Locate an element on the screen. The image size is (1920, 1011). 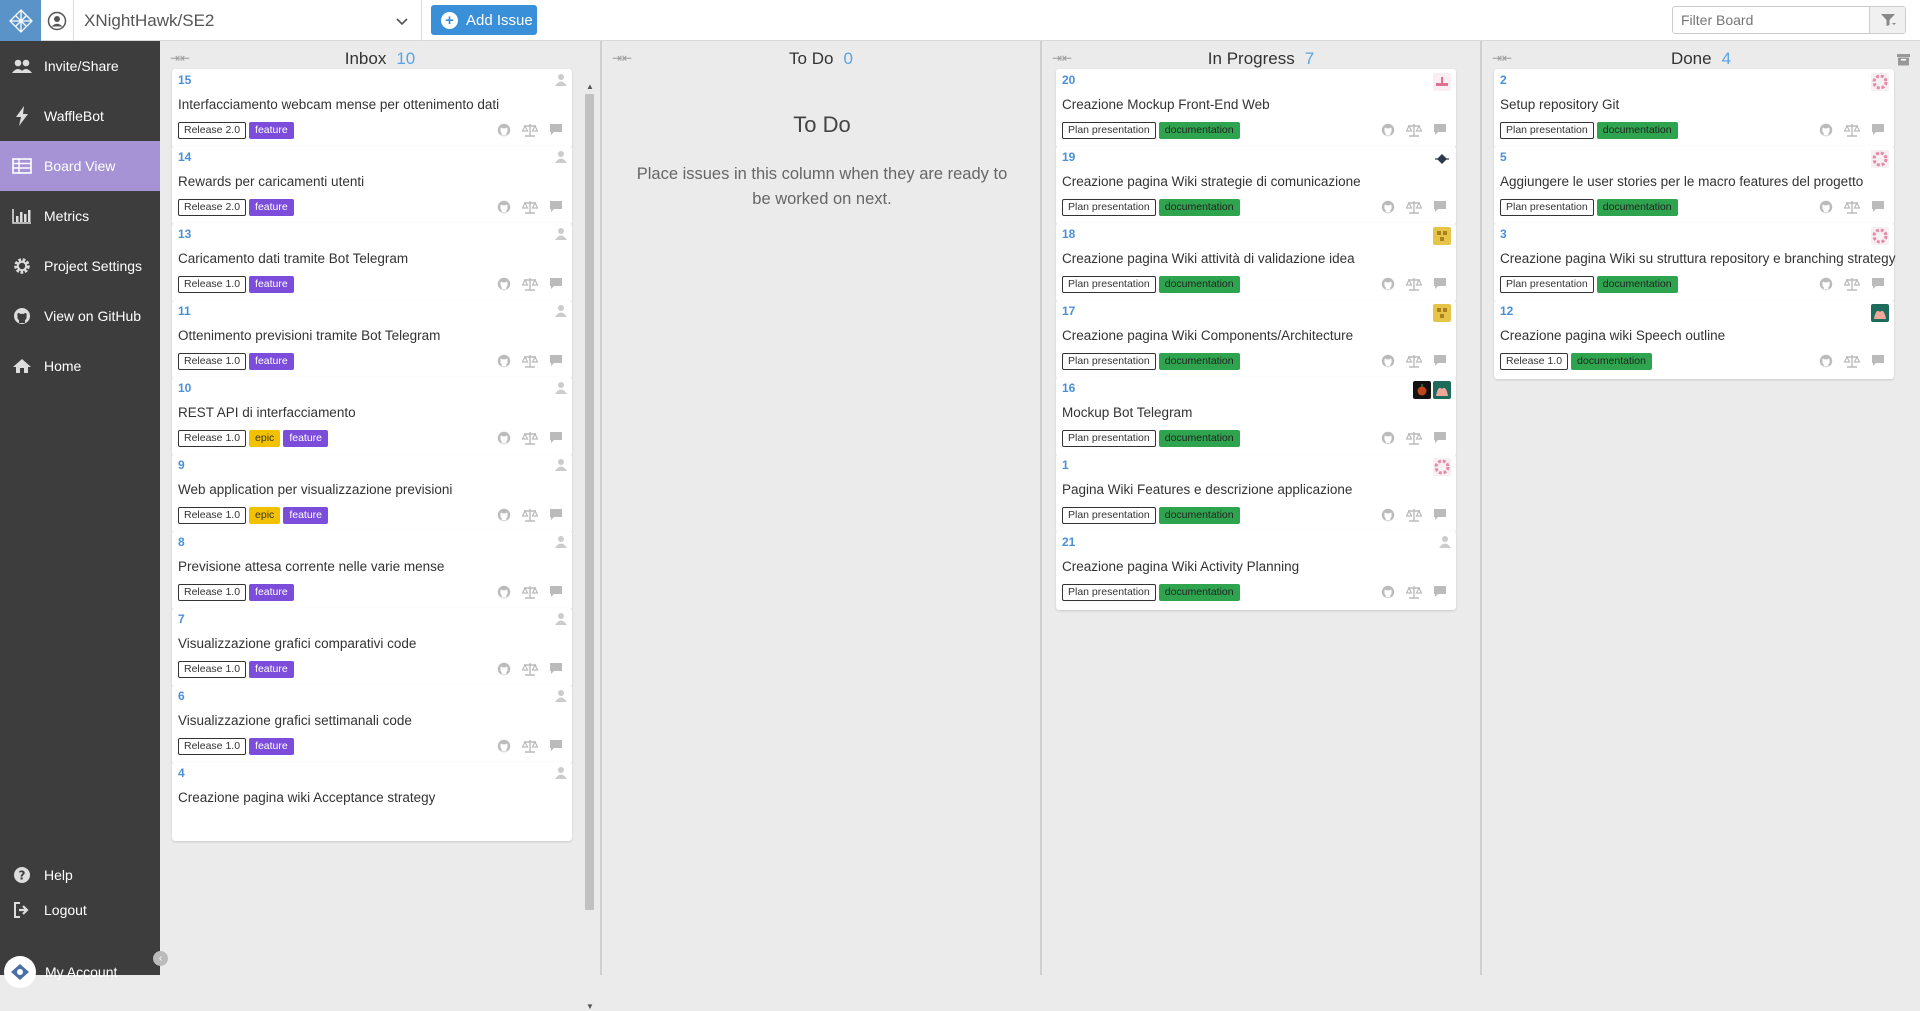
my-account: My Account is located at coordinates (80, 972).